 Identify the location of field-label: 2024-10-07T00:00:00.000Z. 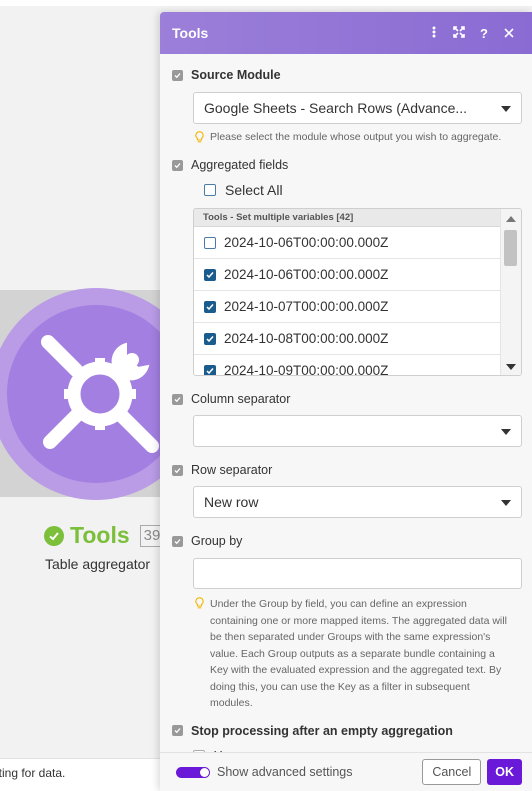
(306, 306).